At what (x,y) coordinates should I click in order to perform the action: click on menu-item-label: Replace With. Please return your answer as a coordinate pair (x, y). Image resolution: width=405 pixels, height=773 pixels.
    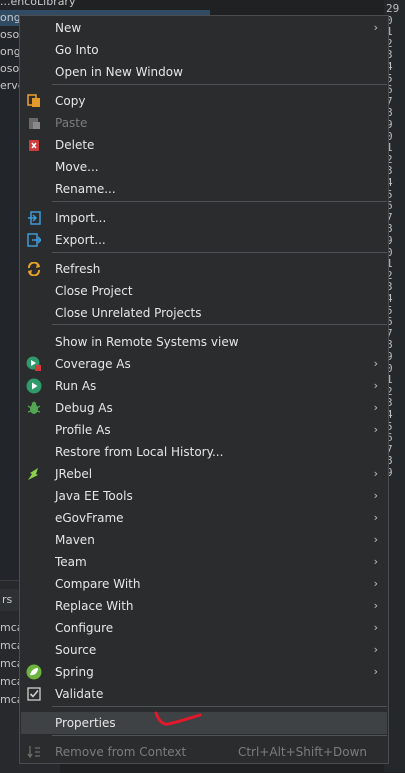
    Looking at the image, I should click on (94, 606).